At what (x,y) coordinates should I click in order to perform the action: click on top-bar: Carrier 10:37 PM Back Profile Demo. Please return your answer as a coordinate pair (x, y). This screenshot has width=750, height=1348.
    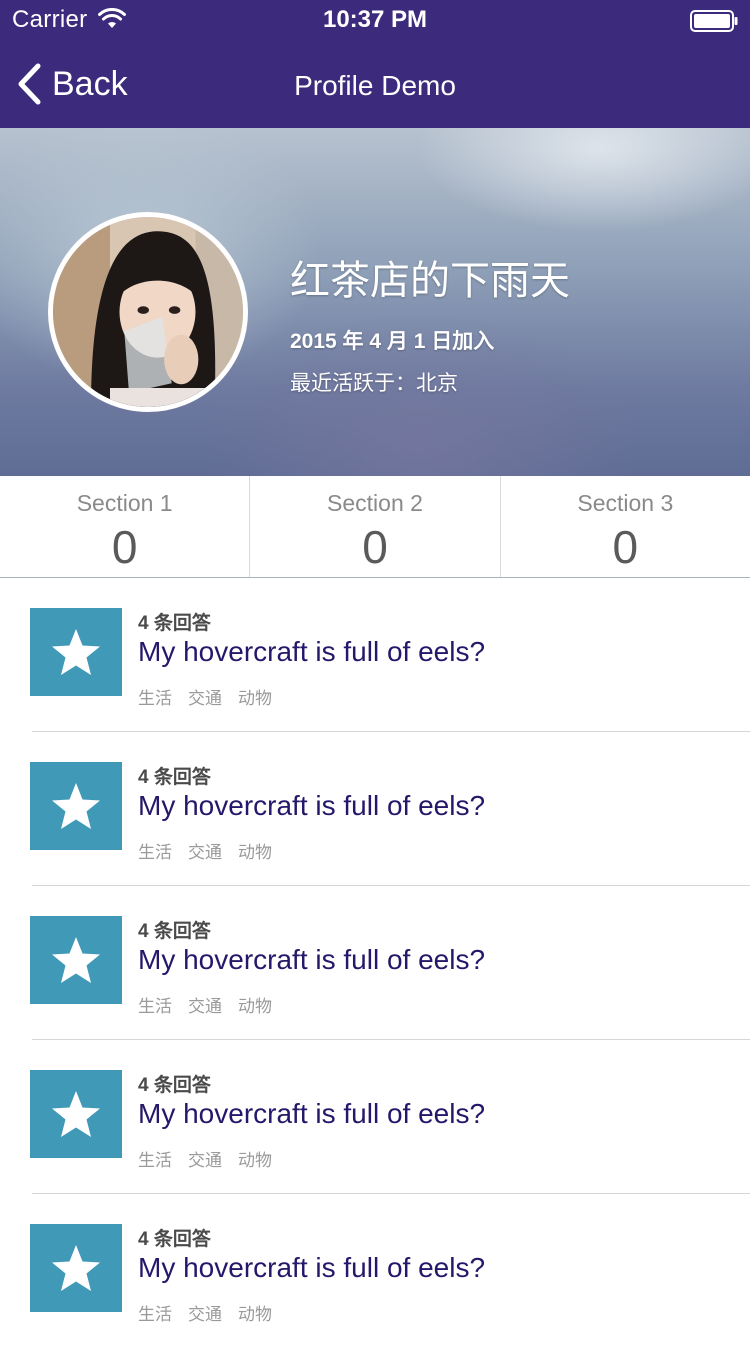
    Looking at the image, I should click on (375, 64).